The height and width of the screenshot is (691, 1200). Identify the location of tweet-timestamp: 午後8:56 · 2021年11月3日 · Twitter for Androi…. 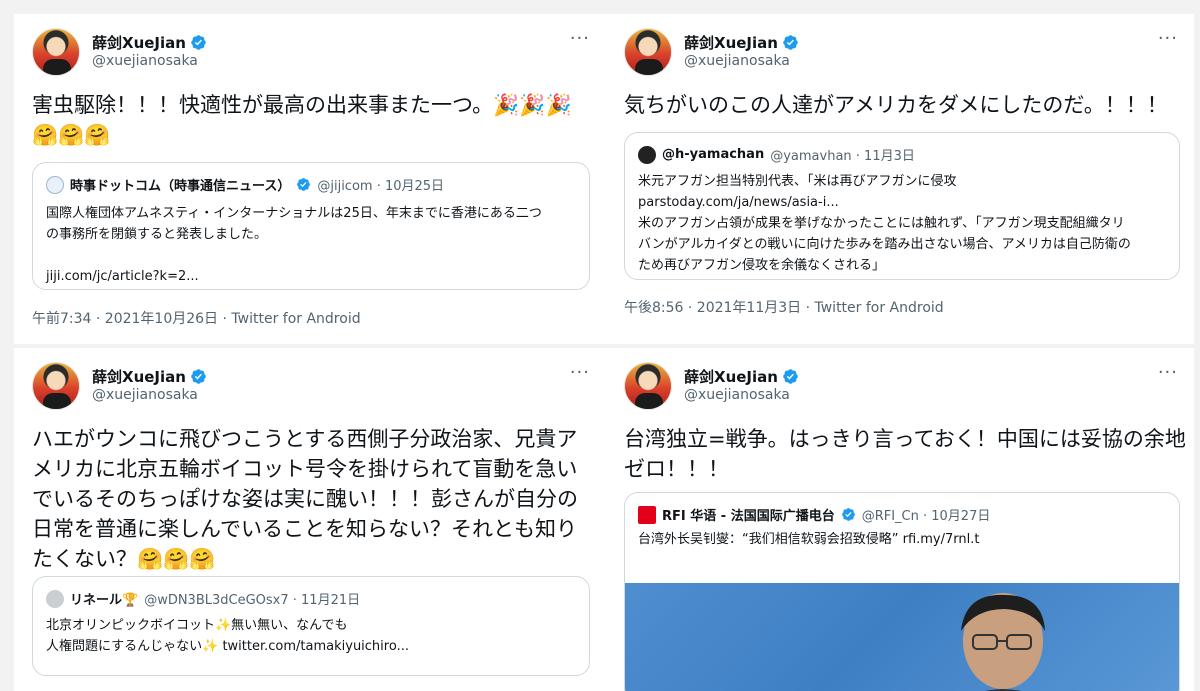
(784, 307).